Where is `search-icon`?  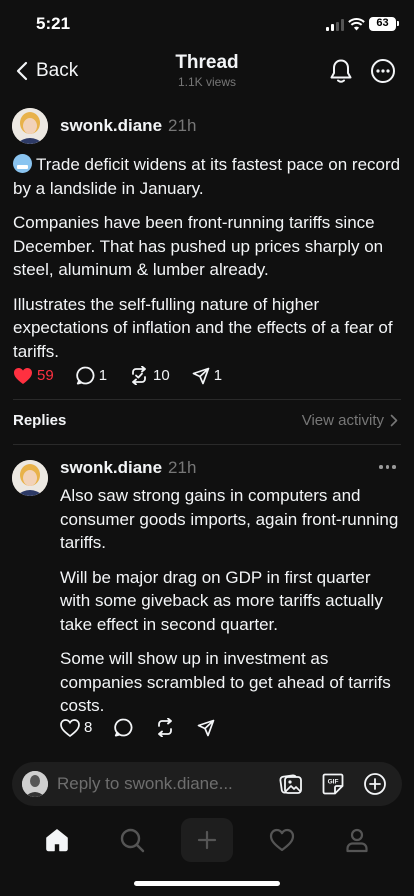
search-icon is located at coordinates (132, 840).